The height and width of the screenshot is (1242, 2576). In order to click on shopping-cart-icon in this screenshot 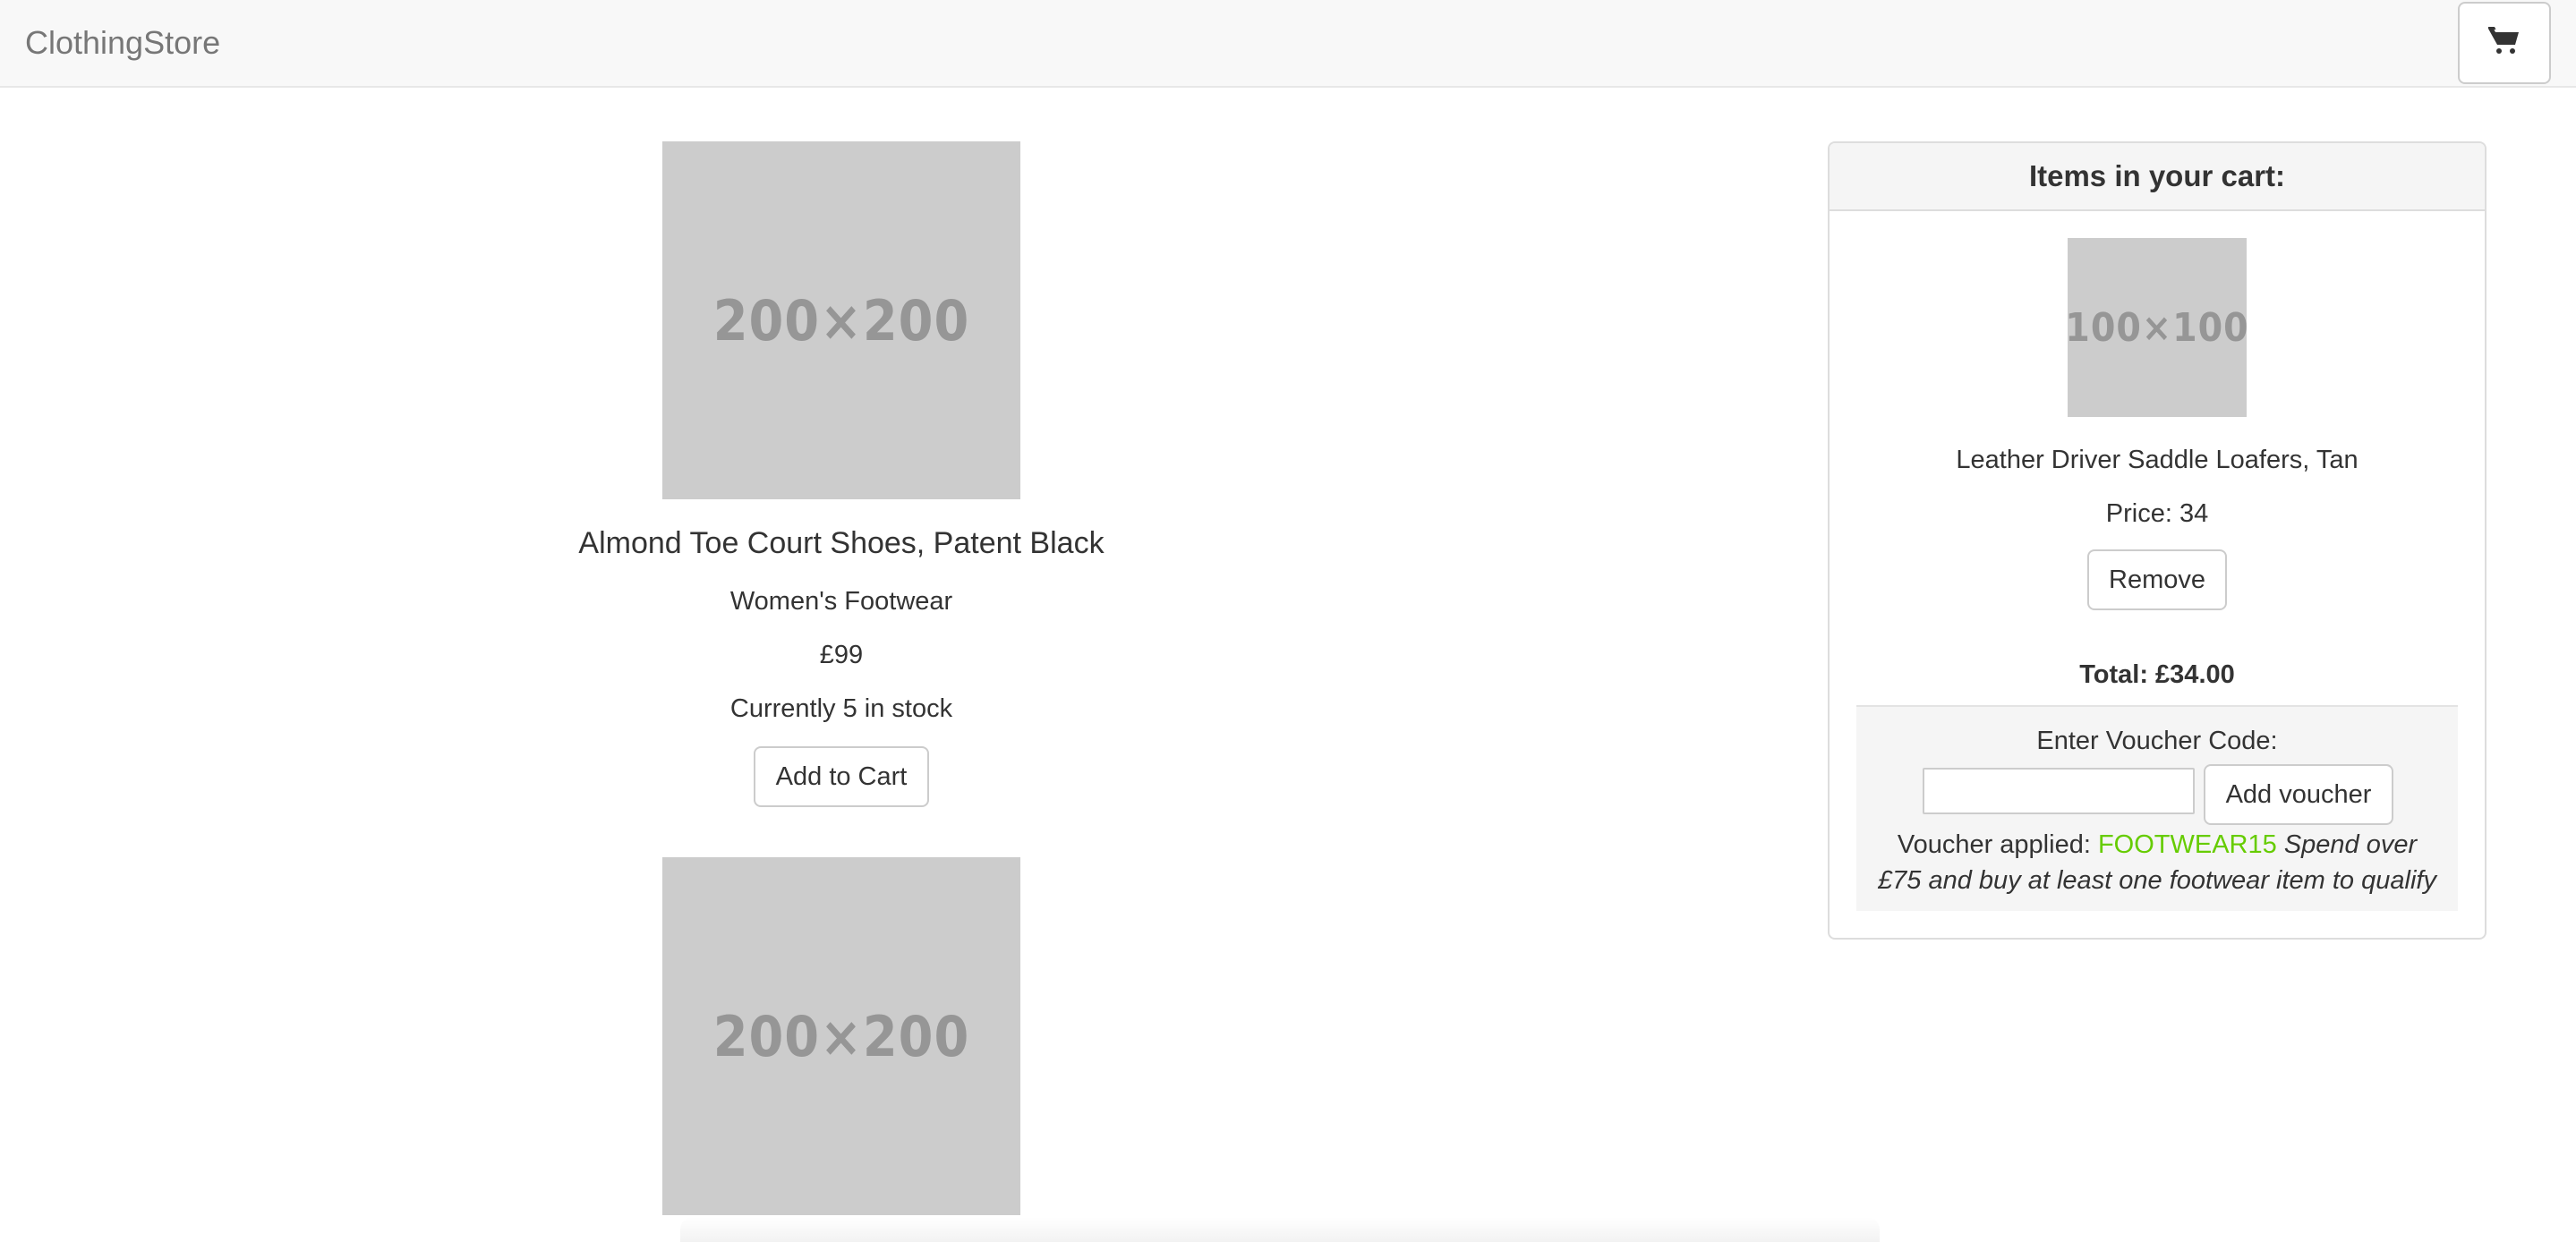, I will do `click(2504, 43)`.